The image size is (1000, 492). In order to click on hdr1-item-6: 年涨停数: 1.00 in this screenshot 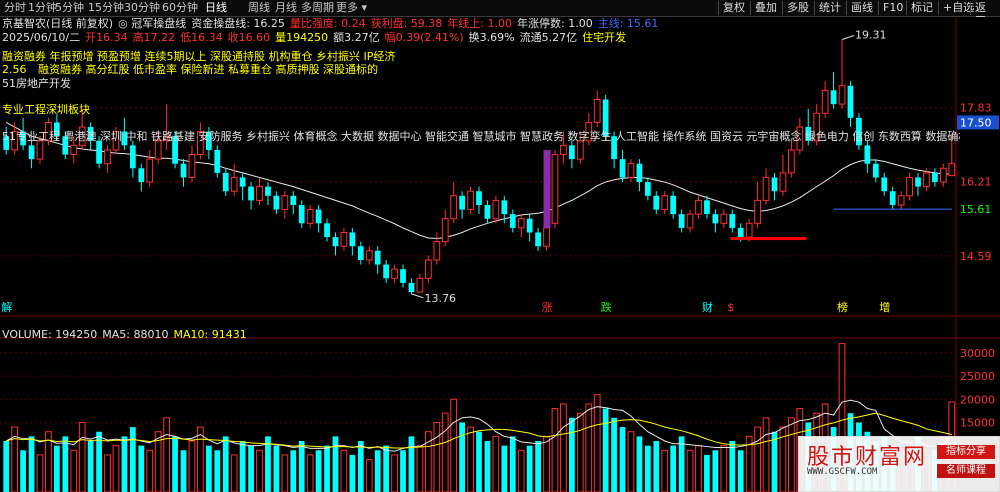, I will do `click(555, 23)`.